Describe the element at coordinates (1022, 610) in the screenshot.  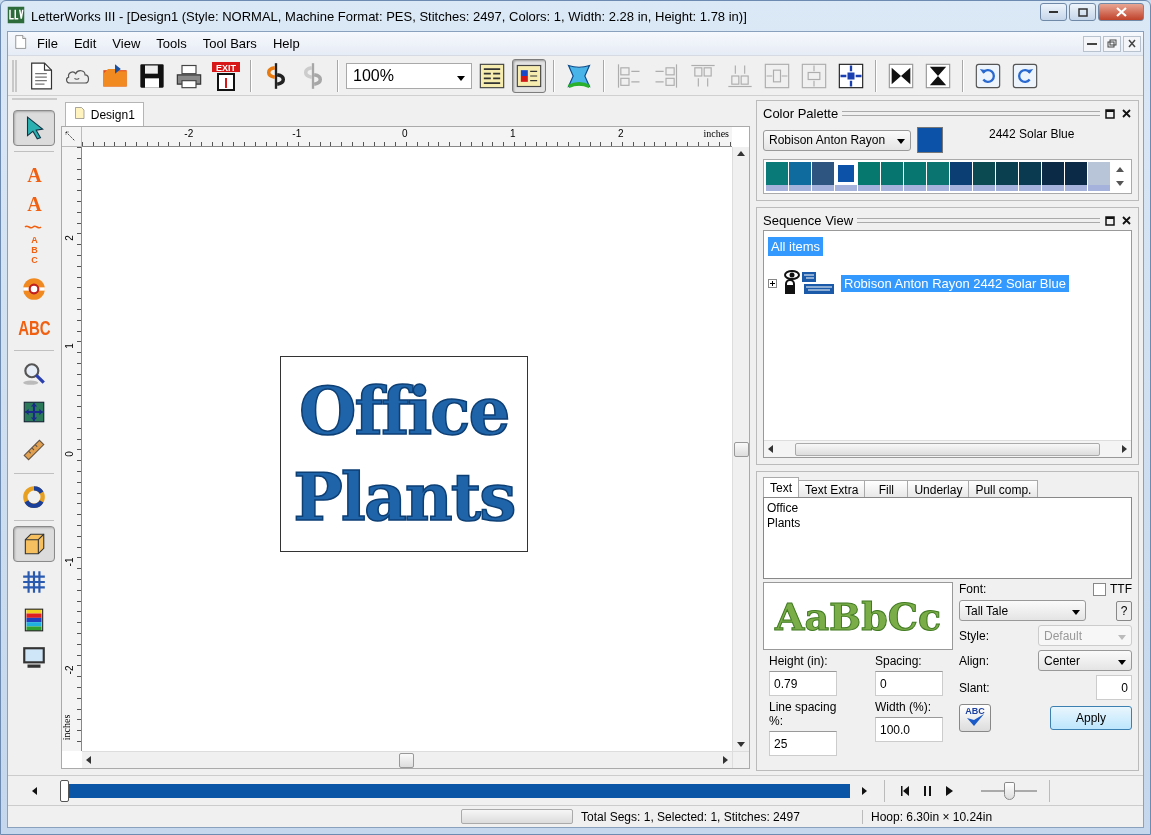
I see `font-dropdown: Tall Tale` at that location.